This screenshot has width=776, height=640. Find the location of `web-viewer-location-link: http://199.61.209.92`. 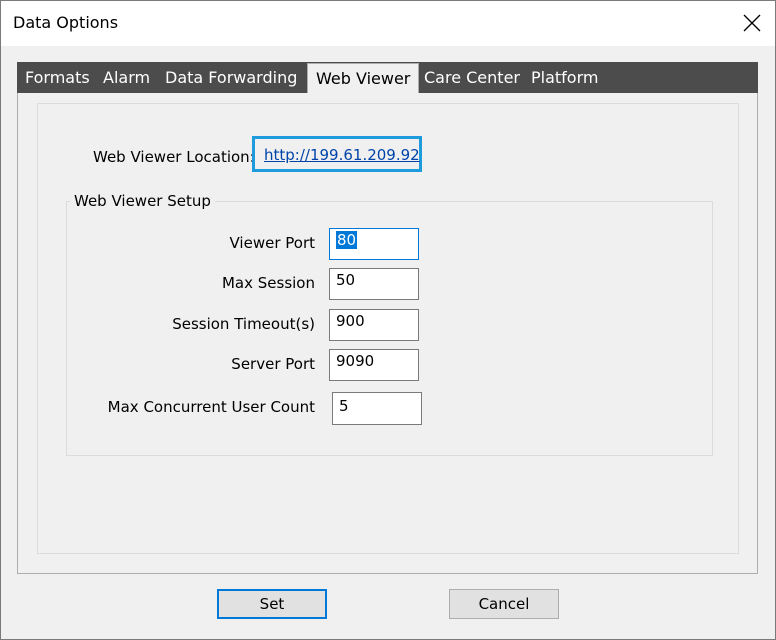

web-viewer-location-link: http://199.61.209.92 is located at coordinates (342, 155).